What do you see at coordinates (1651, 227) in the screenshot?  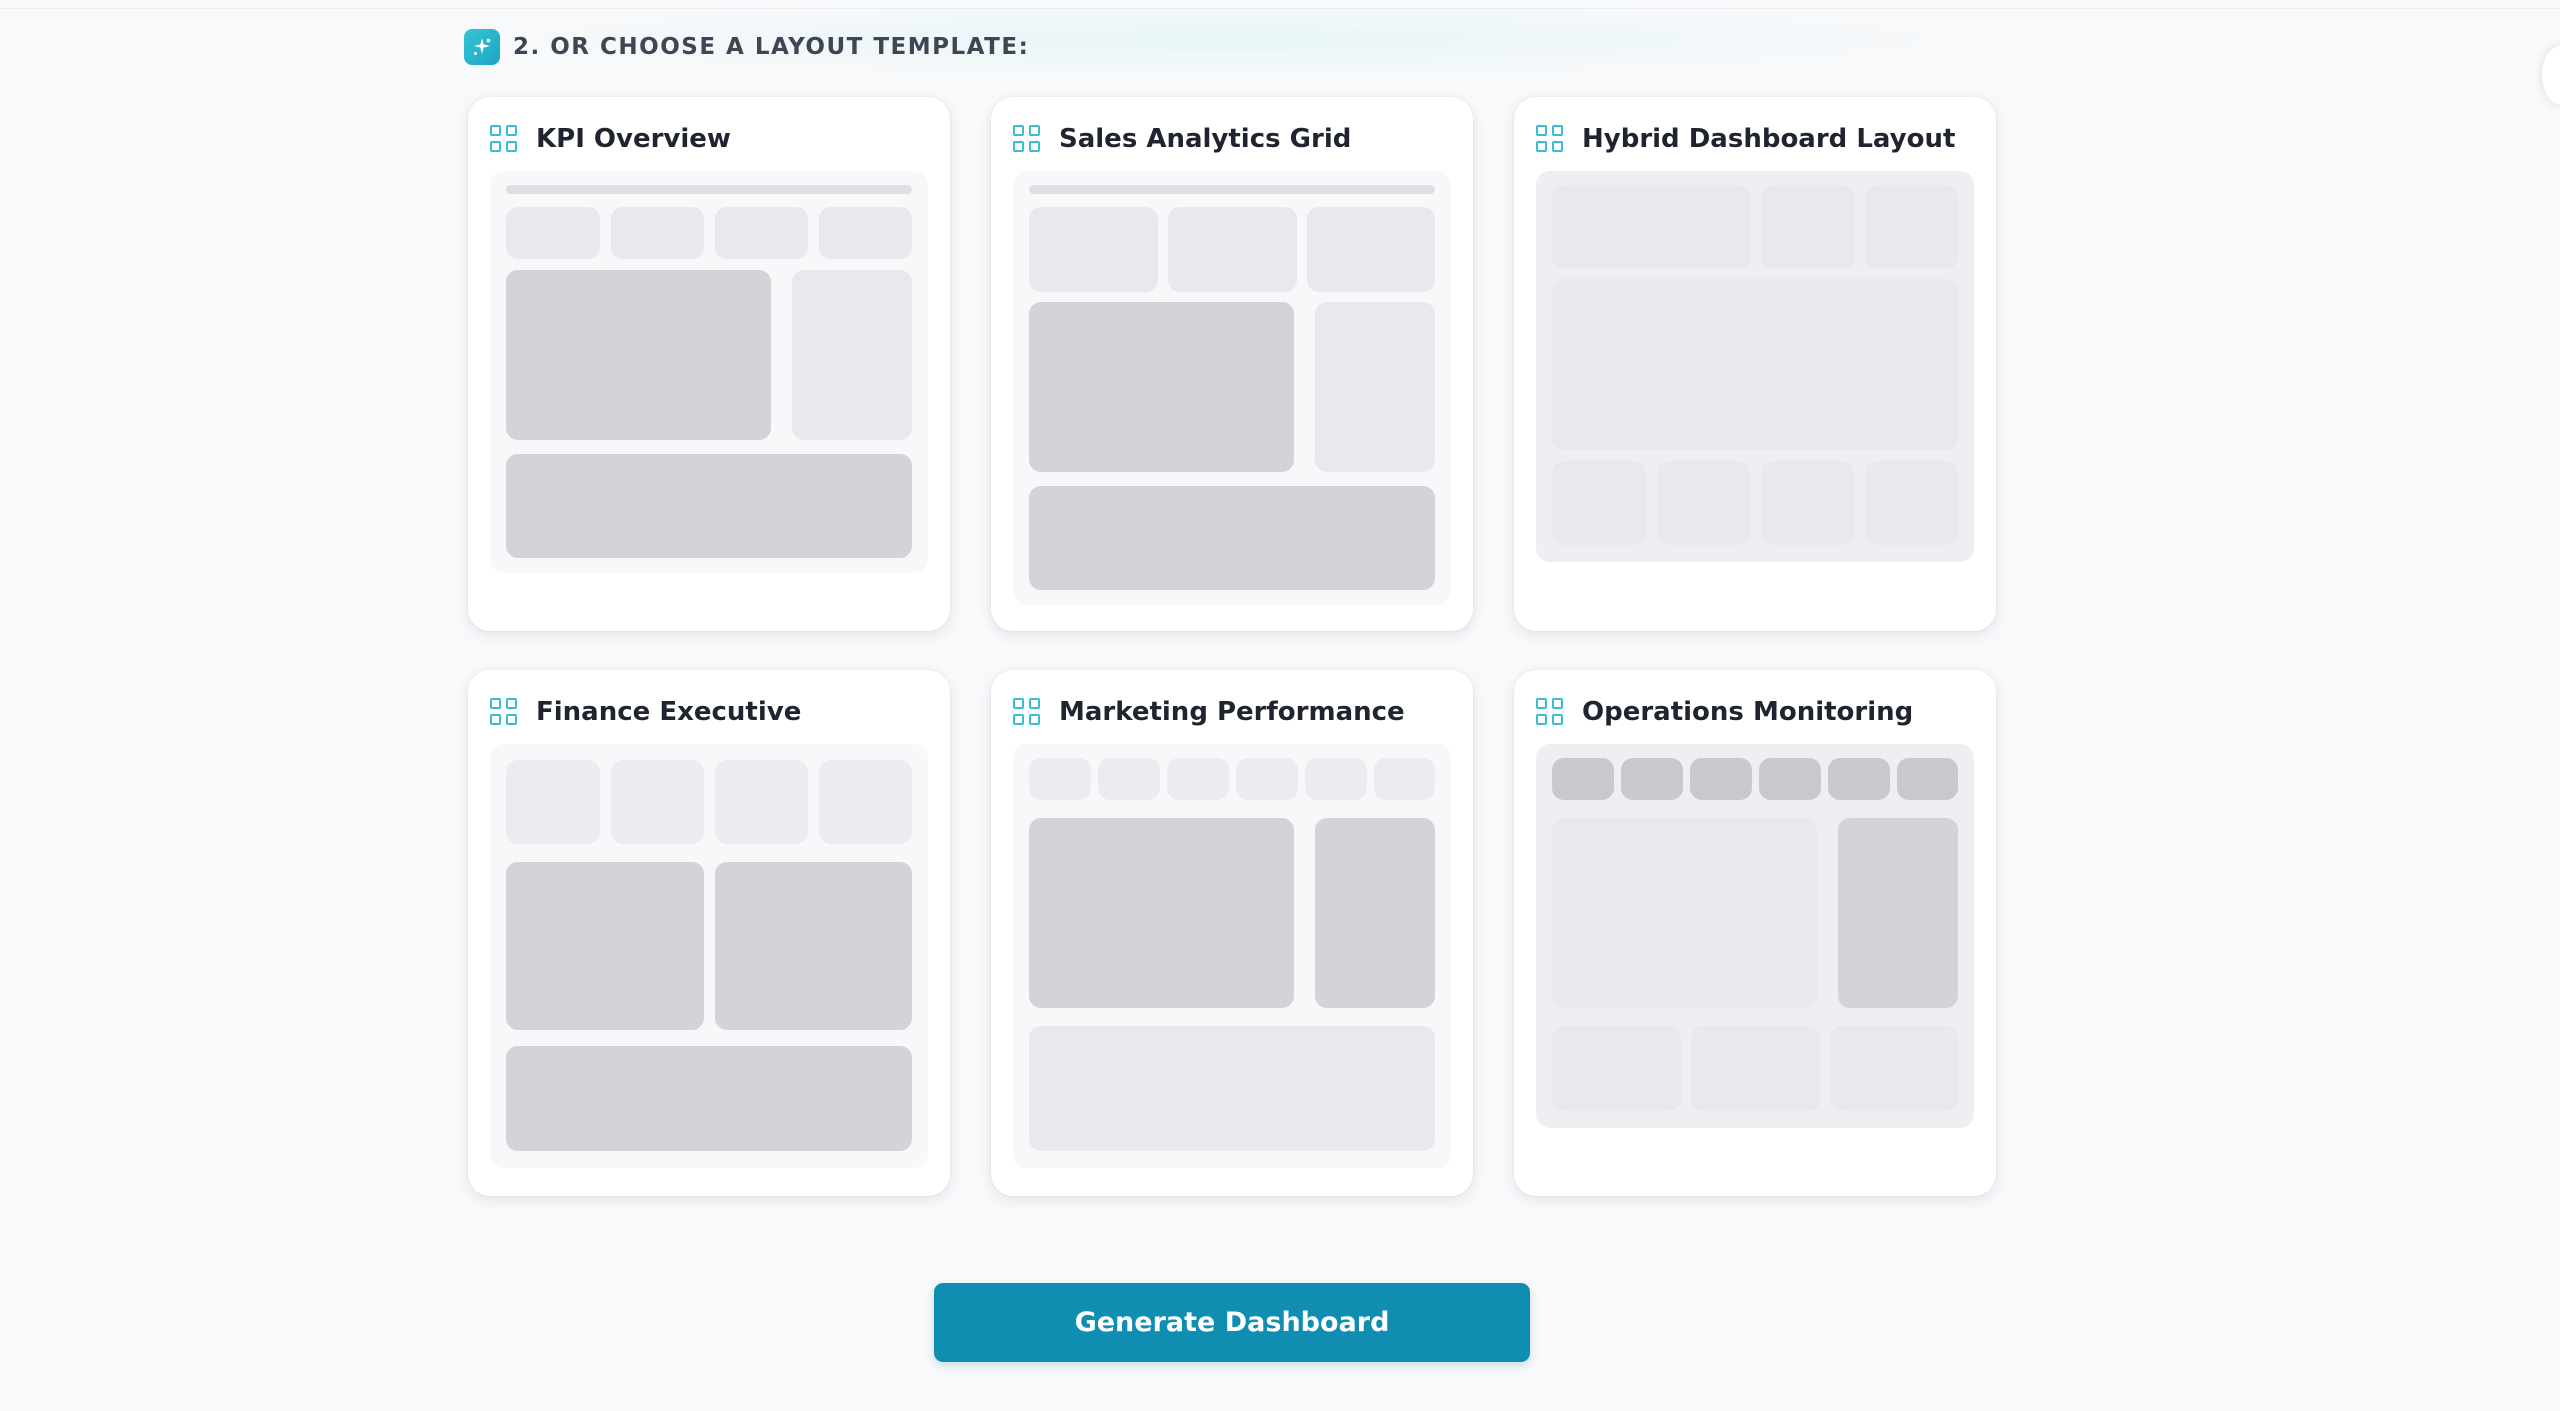 I see `preview-wide-tile` at bounding box center [1651, 227].